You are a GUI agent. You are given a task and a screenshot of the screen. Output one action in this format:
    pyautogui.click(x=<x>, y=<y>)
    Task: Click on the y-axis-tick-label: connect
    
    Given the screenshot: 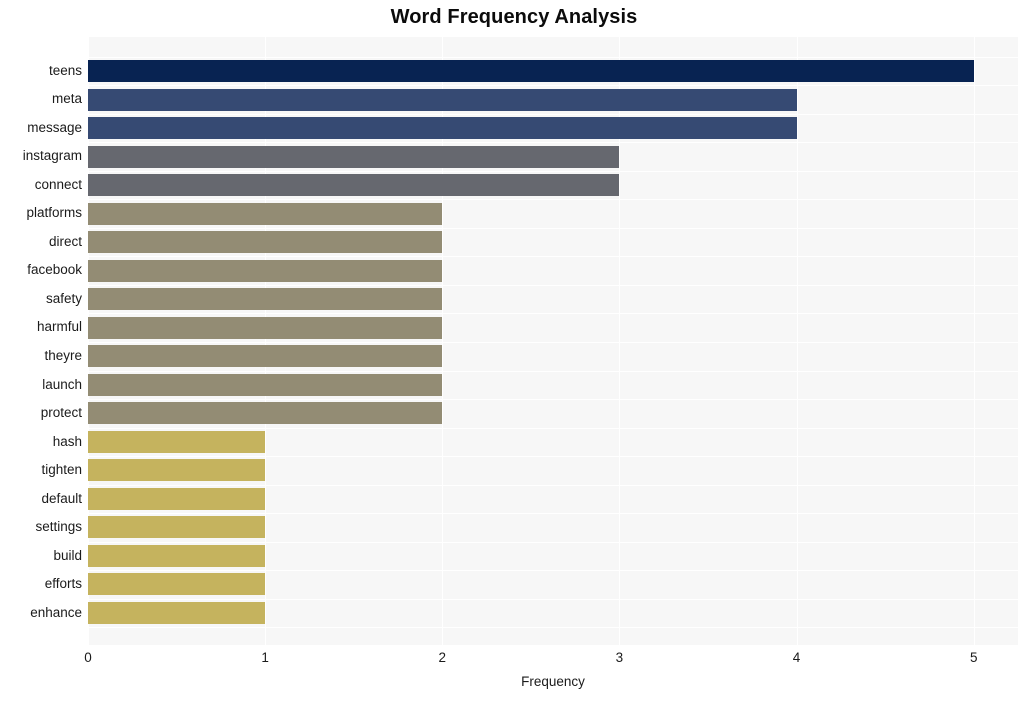 What is the action you would take?
    pyautogui.click(x=58, y=184)
    